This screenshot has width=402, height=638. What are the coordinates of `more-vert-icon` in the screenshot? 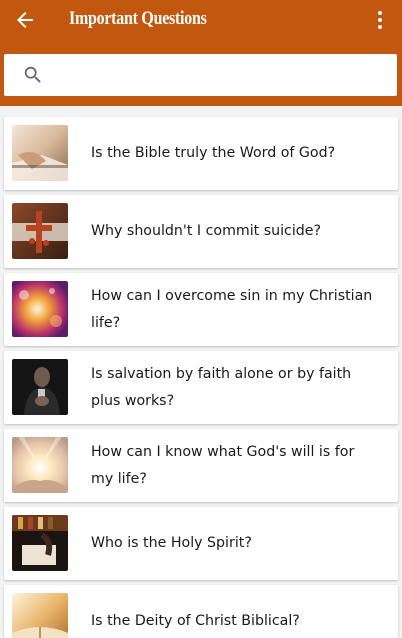 It's located at (380, 20).